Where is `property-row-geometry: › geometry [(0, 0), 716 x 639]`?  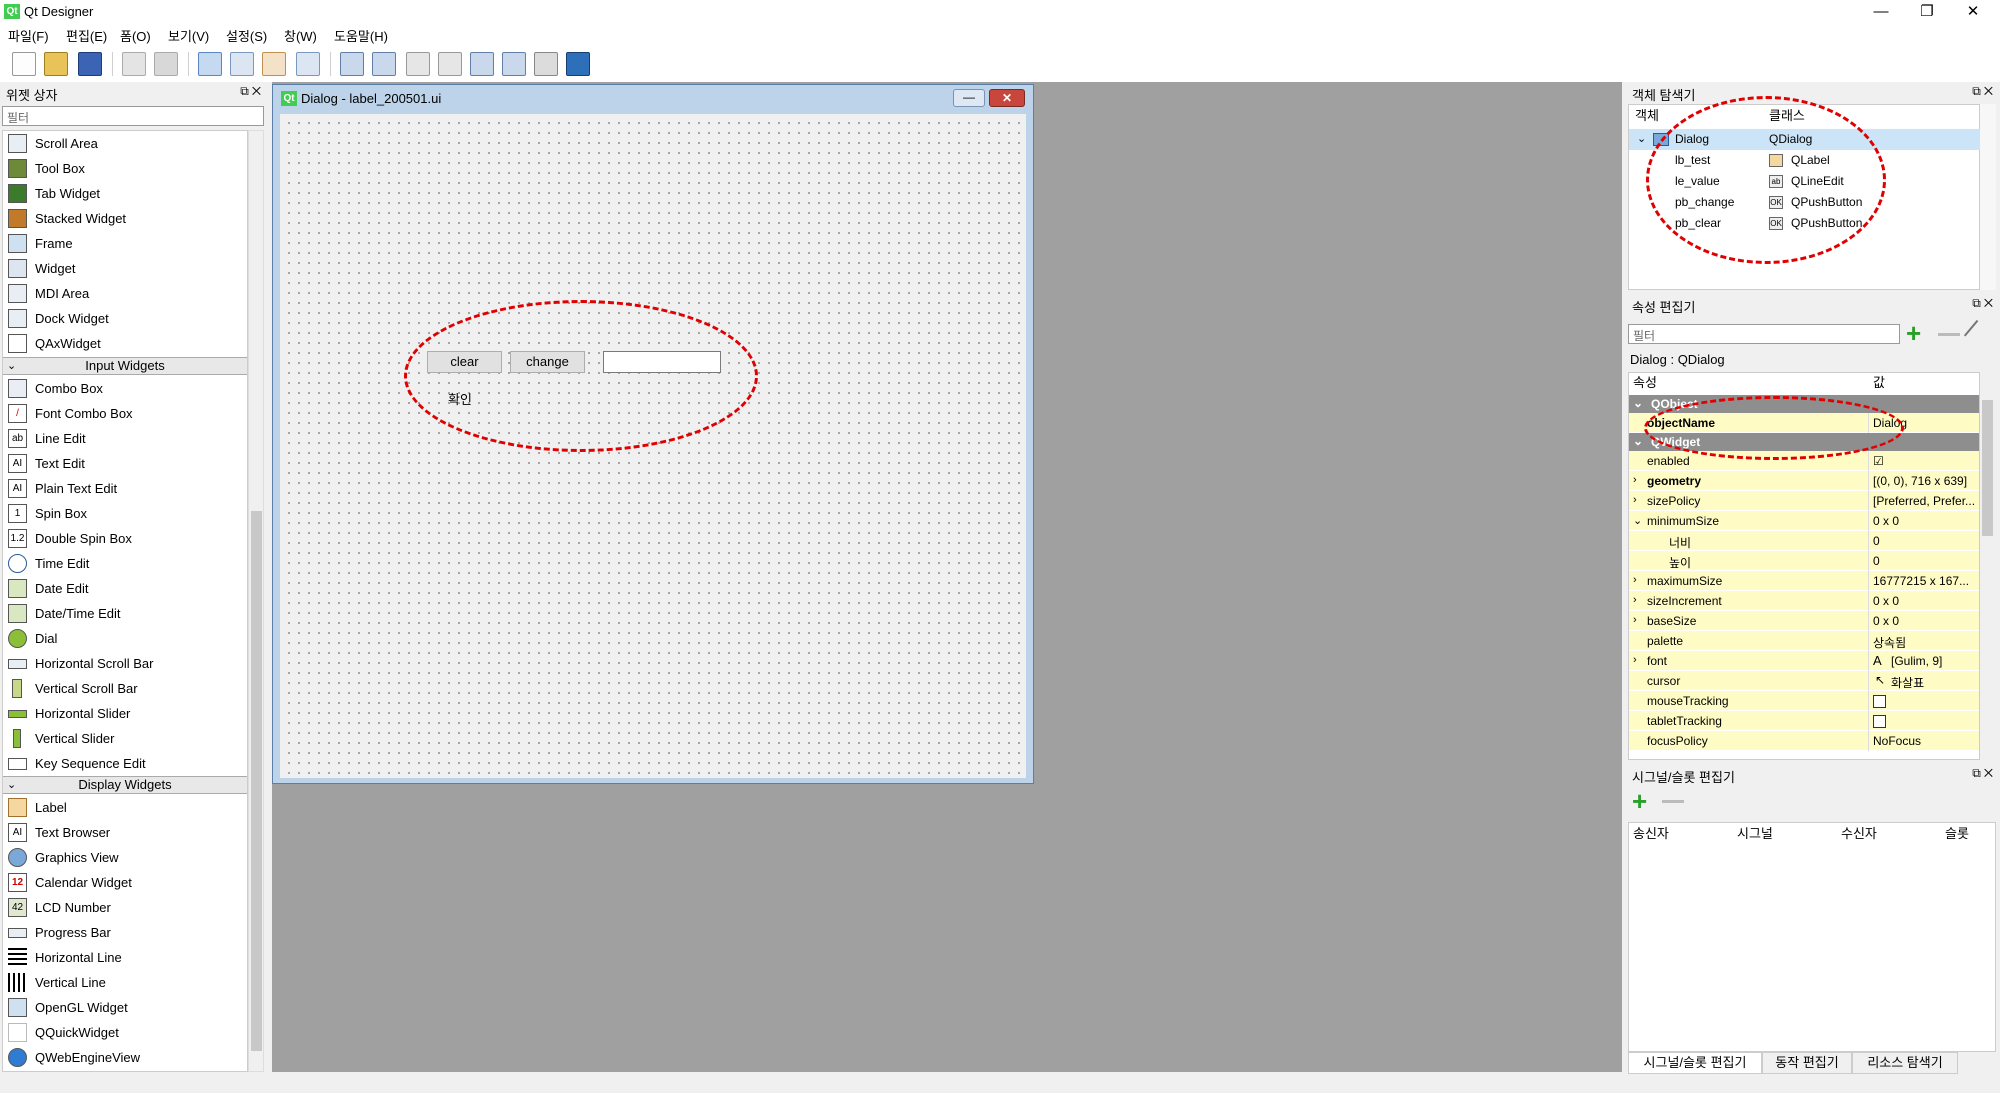
property-row-geometry: › geometry [(0, 0), 716 x 639] is located at coordinates (1804, 481).